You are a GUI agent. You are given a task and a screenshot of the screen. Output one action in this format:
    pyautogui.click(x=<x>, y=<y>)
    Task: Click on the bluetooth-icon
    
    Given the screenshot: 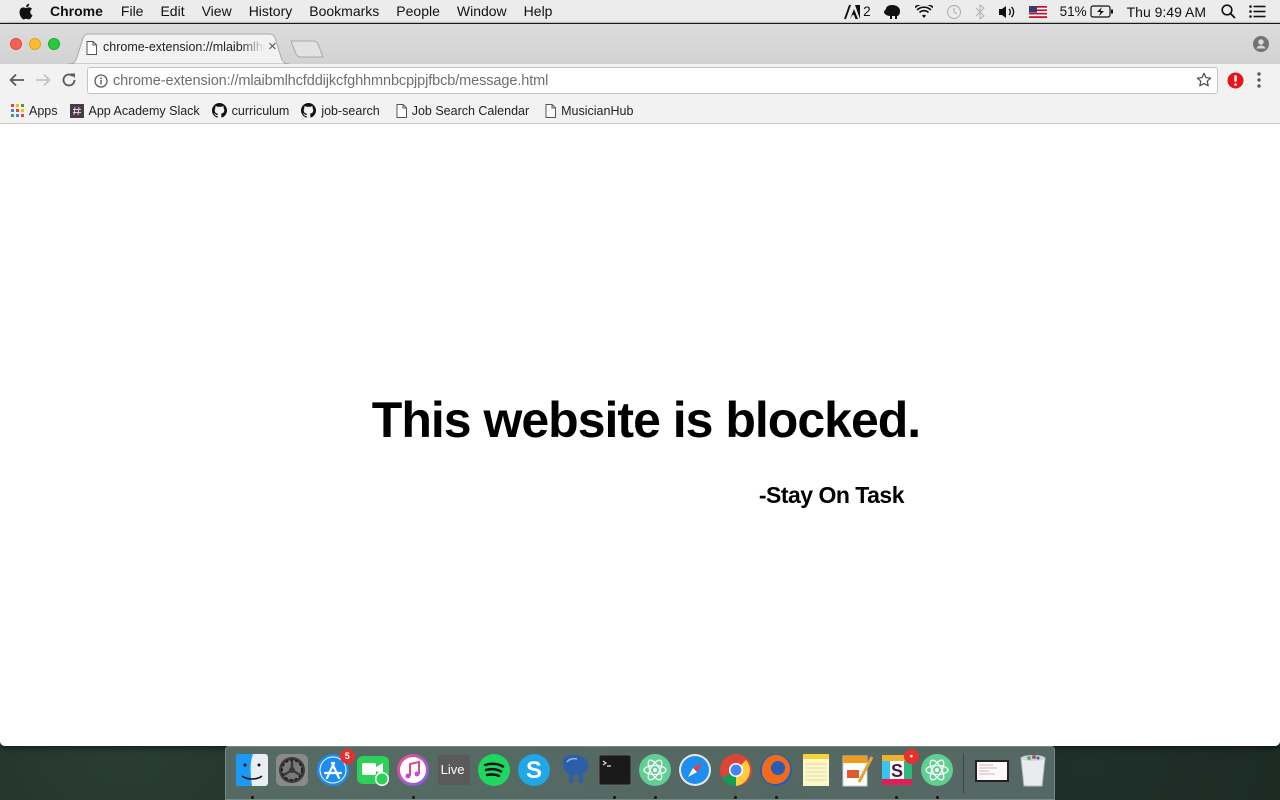 What is the action you would take?
    pyautogui.click(x=980, y=11)
    